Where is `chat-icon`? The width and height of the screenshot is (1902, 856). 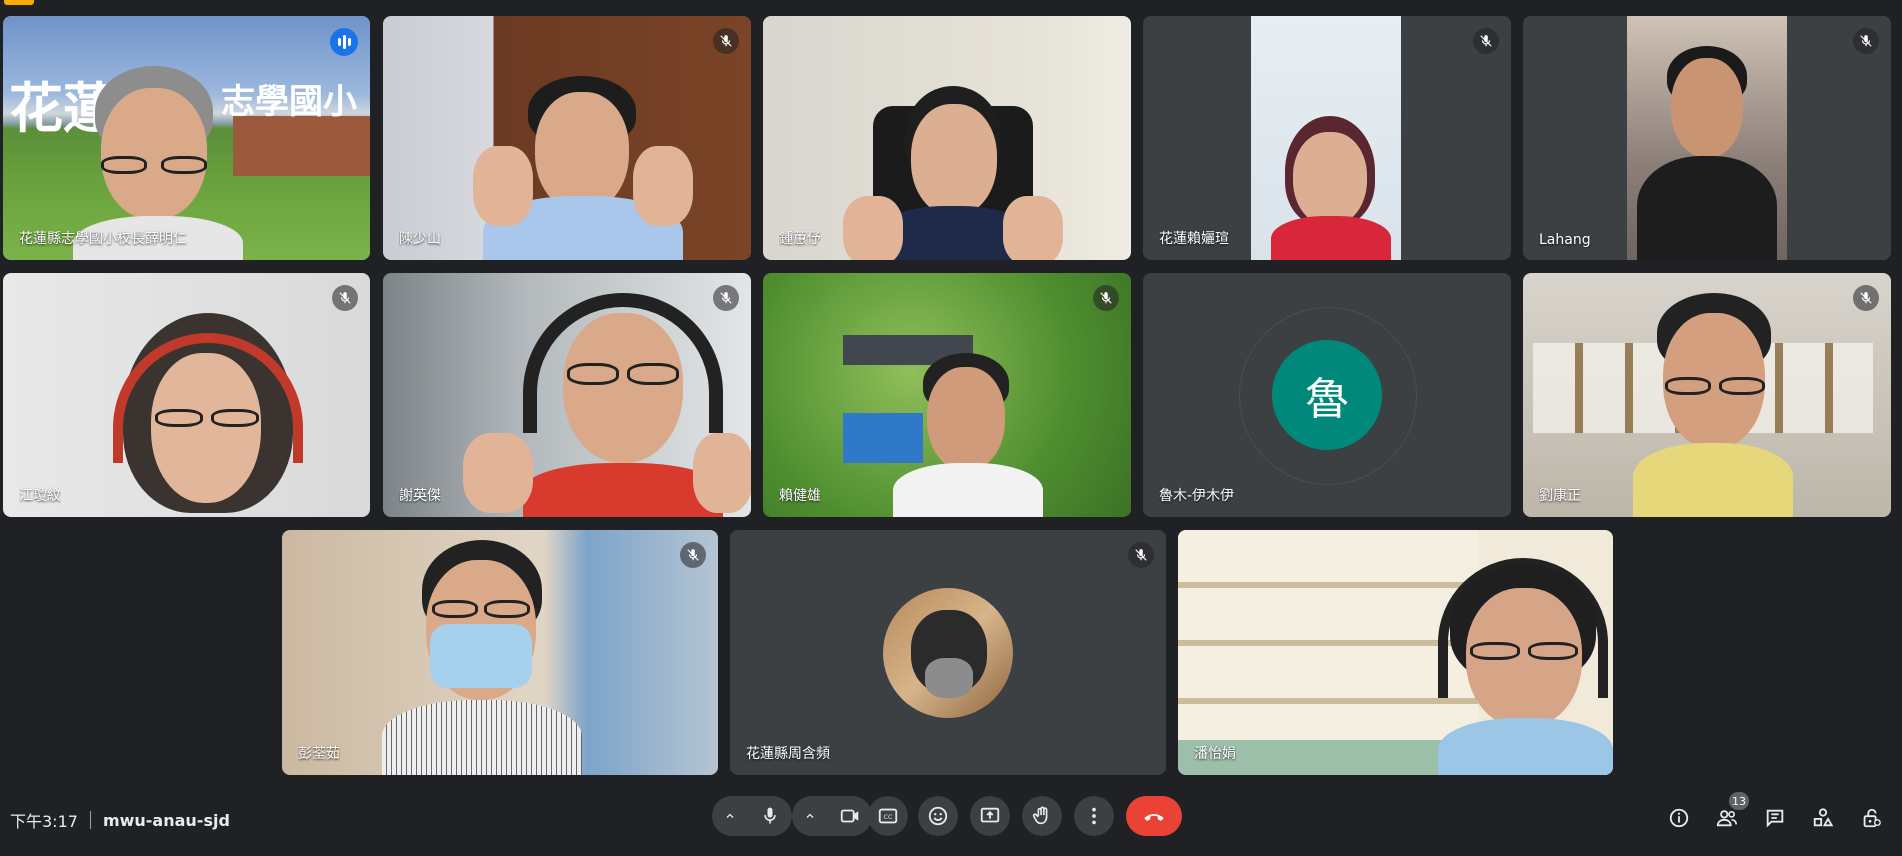 chat-icon is located at coordinates (1775, 818).